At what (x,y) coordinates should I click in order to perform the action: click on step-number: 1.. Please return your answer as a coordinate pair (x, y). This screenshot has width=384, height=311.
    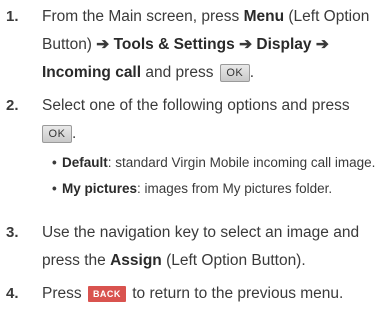
    Looking at the image, I should click on (12, 16).